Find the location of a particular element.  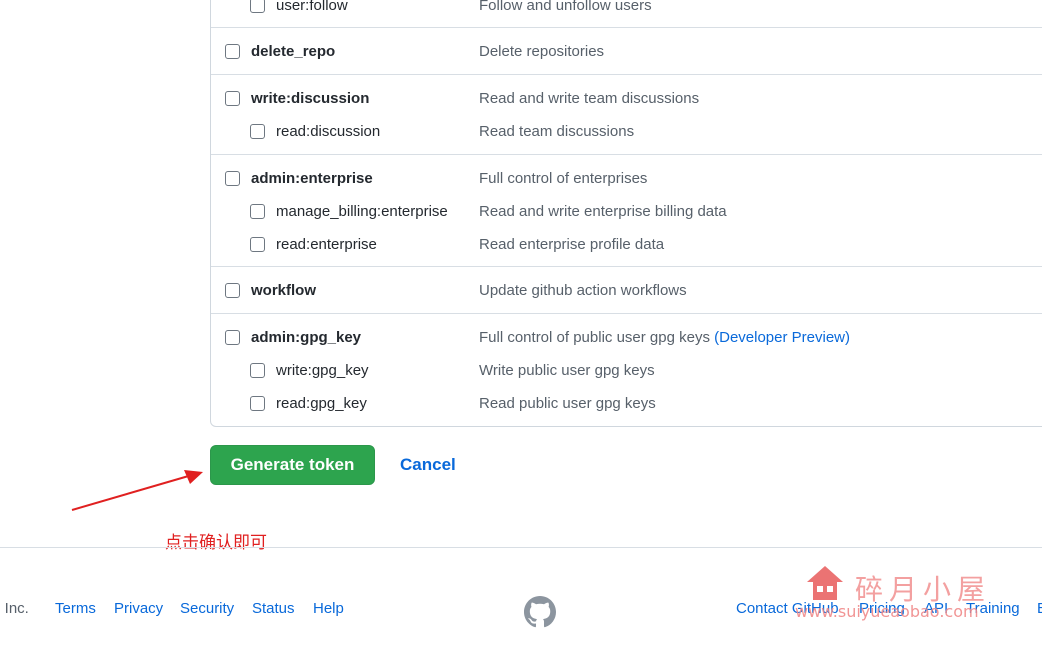

scope-group: workflow Update github action workflows is located at coordinates (626, 290).